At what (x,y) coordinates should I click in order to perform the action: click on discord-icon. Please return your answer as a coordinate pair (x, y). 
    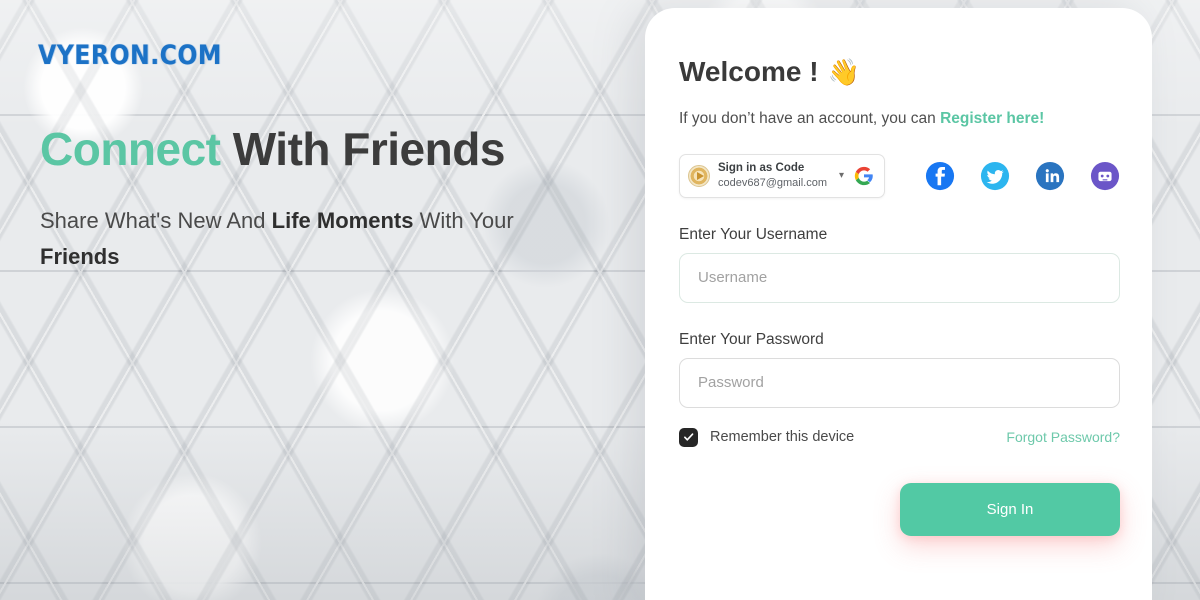
    Looking at the image, I should click on (1105, 176).